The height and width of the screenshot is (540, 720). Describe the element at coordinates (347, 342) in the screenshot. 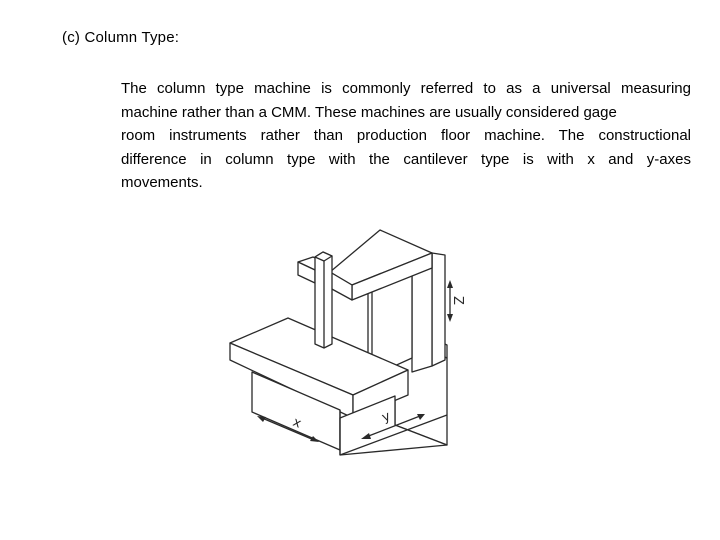

I see `column-machine-diagram: Z x y` at that location.